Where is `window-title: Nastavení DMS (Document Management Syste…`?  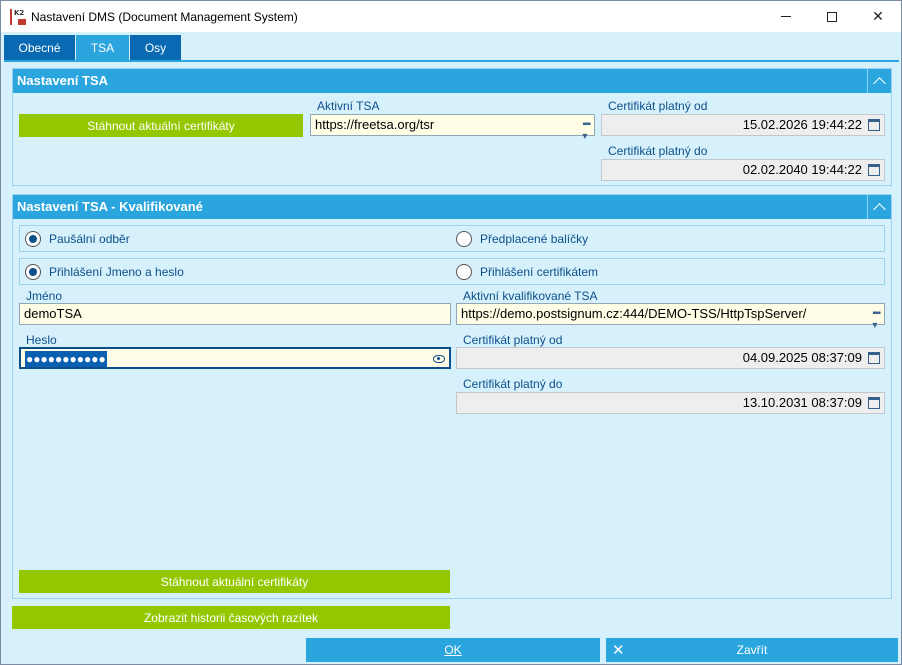
window-title: Nastavení DMS (Document Management Syste… is located at coordinates (164, 17).